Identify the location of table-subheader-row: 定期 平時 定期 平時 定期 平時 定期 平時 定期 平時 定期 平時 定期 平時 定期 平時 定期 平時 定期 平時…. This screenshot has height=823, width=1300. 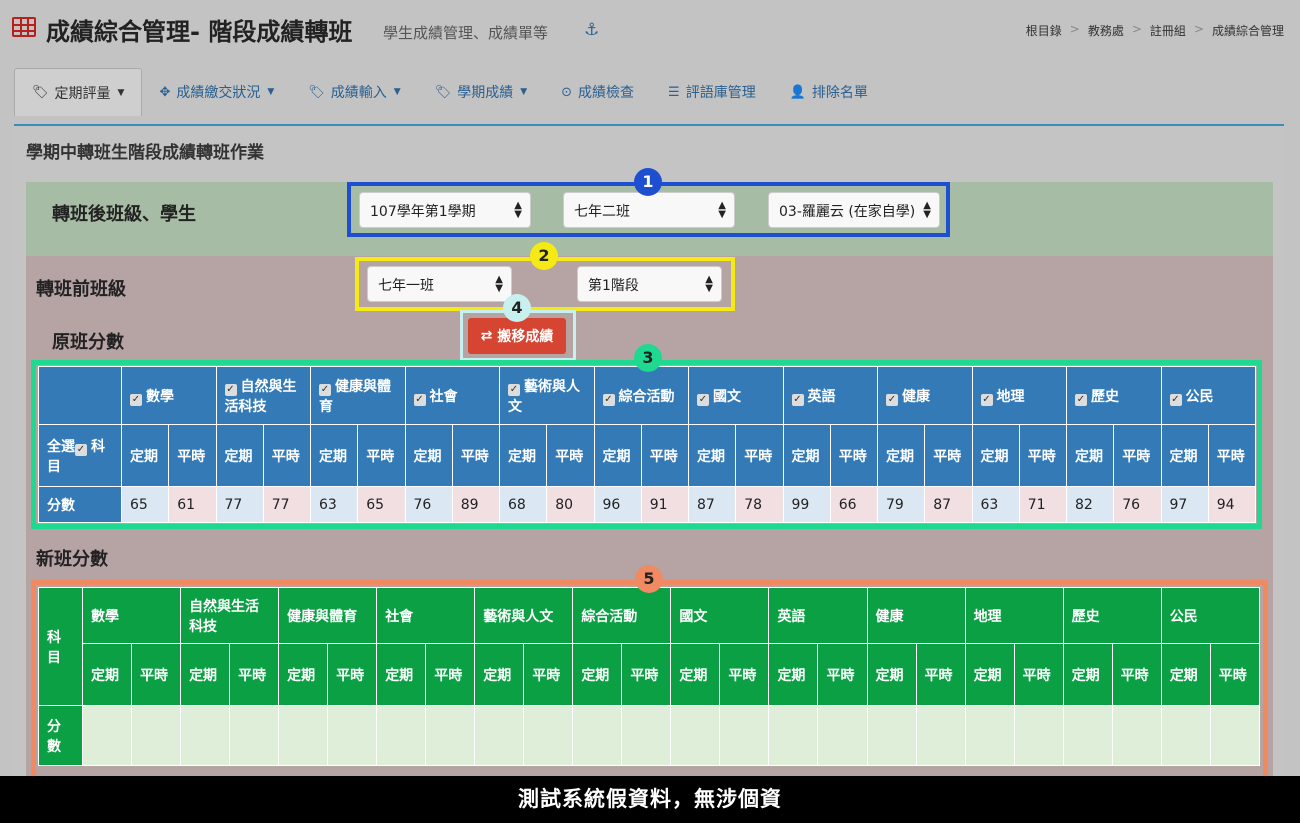
(650, 674).